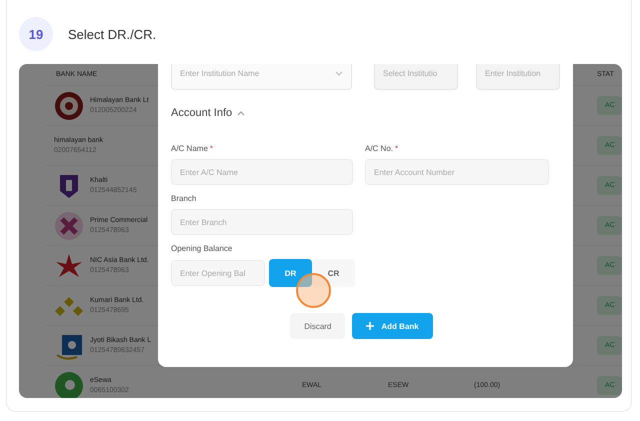  What do you see at coordinates (318, 326) in the screenshot?
I see `discard-button: Discard` at bounding box center [318, 326].